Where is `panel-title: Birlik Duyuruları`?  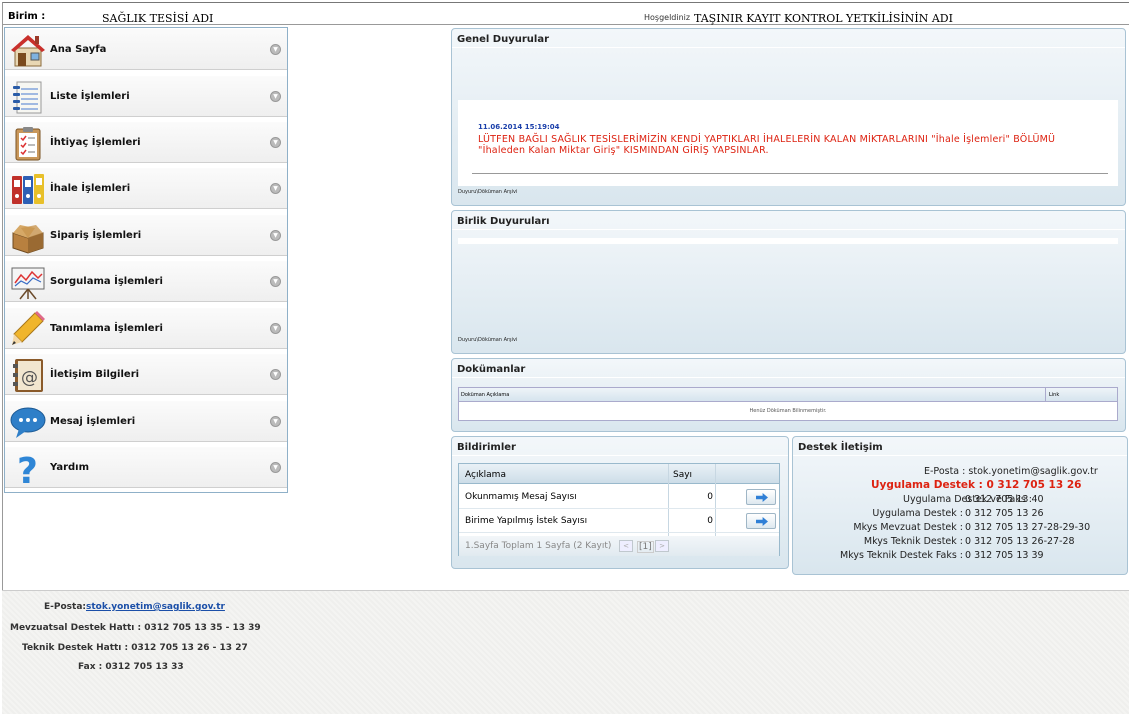 panel-title: Birlik Duyuruları is located at coordinates (503, 221).